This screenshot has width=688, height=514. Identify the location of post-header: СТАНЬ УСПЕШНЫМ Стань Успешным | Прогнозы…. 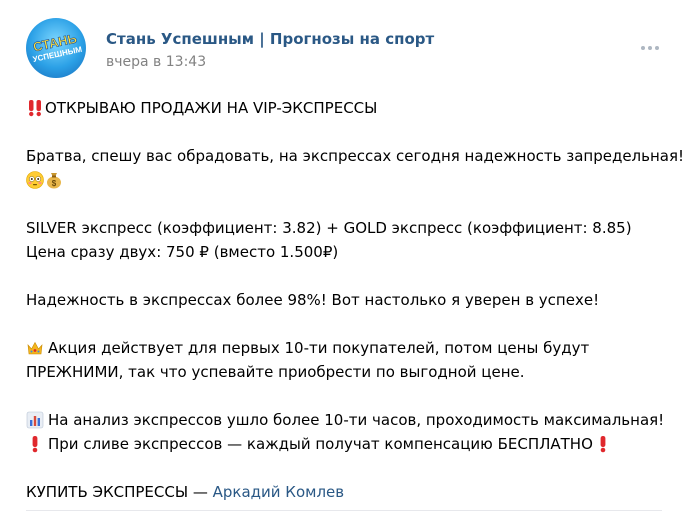
(346, 48).